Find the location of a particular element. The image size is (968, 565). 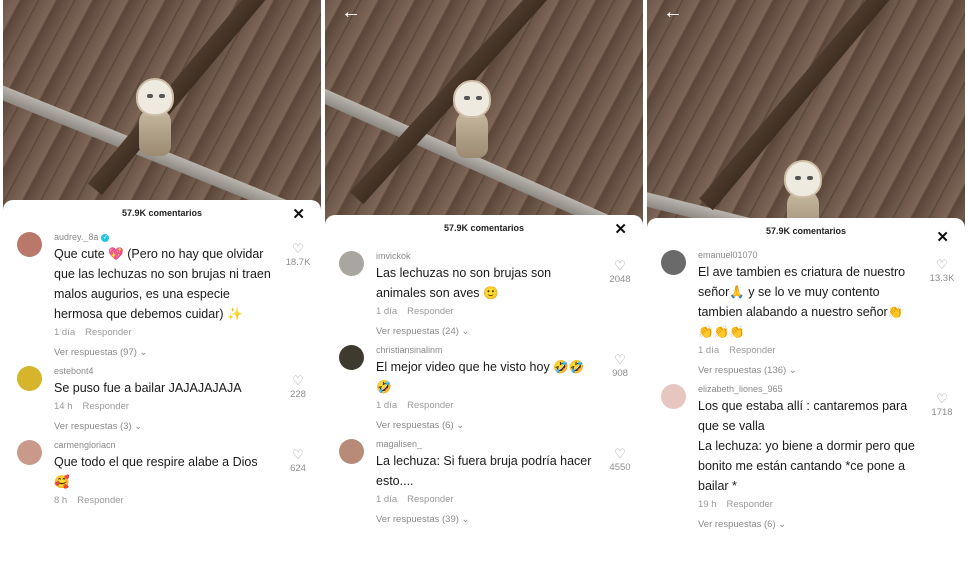

like-count: 13.3K is located at coordinates (942, 278).